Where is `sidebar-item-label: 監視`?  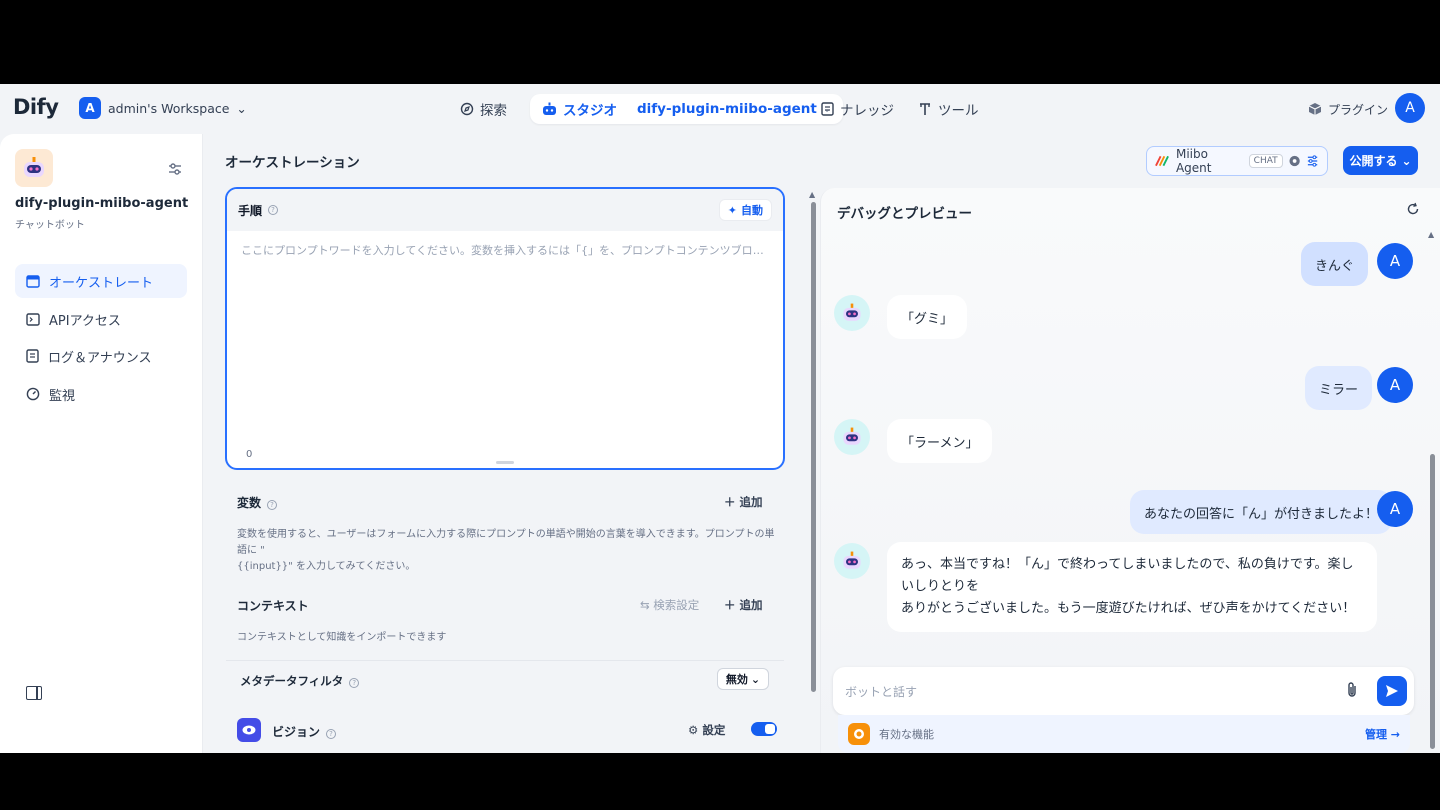 sidebar-item-label: 監視 is located at coordinates (62, 396).